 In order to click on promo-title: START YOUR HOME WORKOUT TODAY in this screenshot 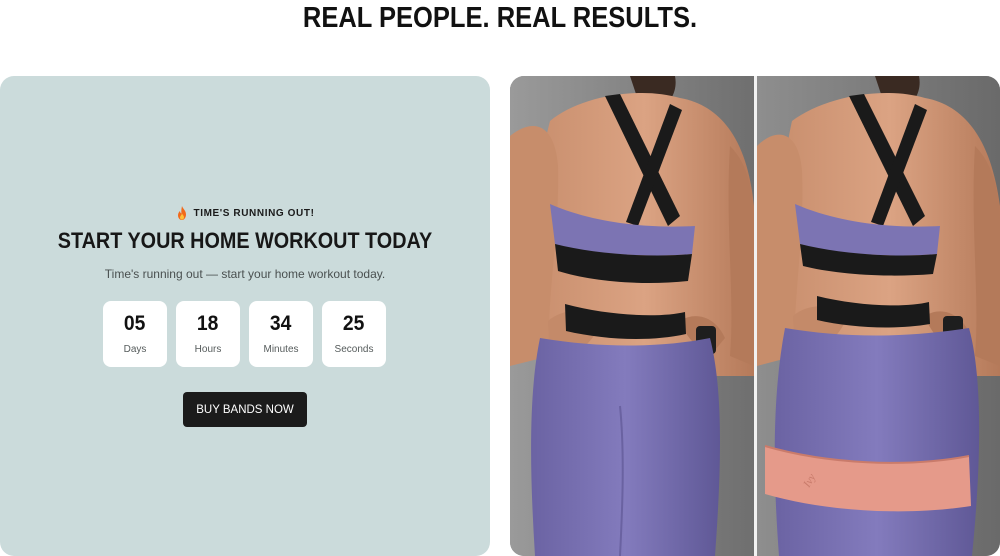, I will do `click(245, 240)`.